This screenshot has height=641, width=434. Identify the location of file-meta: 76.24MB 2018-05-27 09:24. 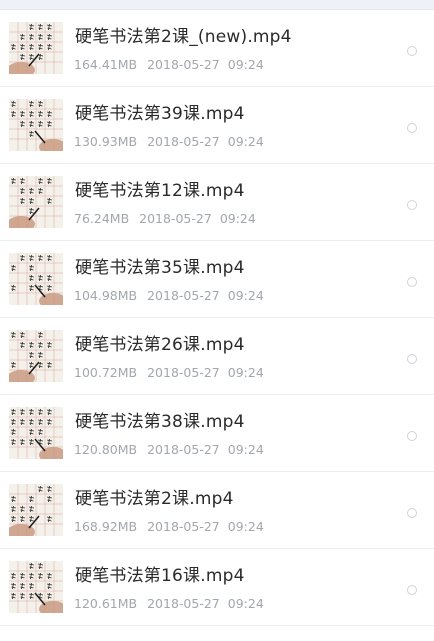
(165, 218).